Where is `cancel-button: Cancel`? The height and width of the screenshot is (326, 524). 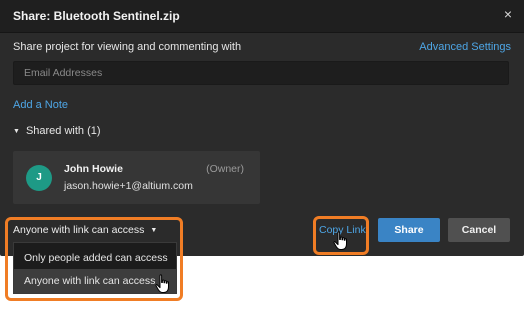 cancel-button: Cancel is located at coordinates (479, 230).